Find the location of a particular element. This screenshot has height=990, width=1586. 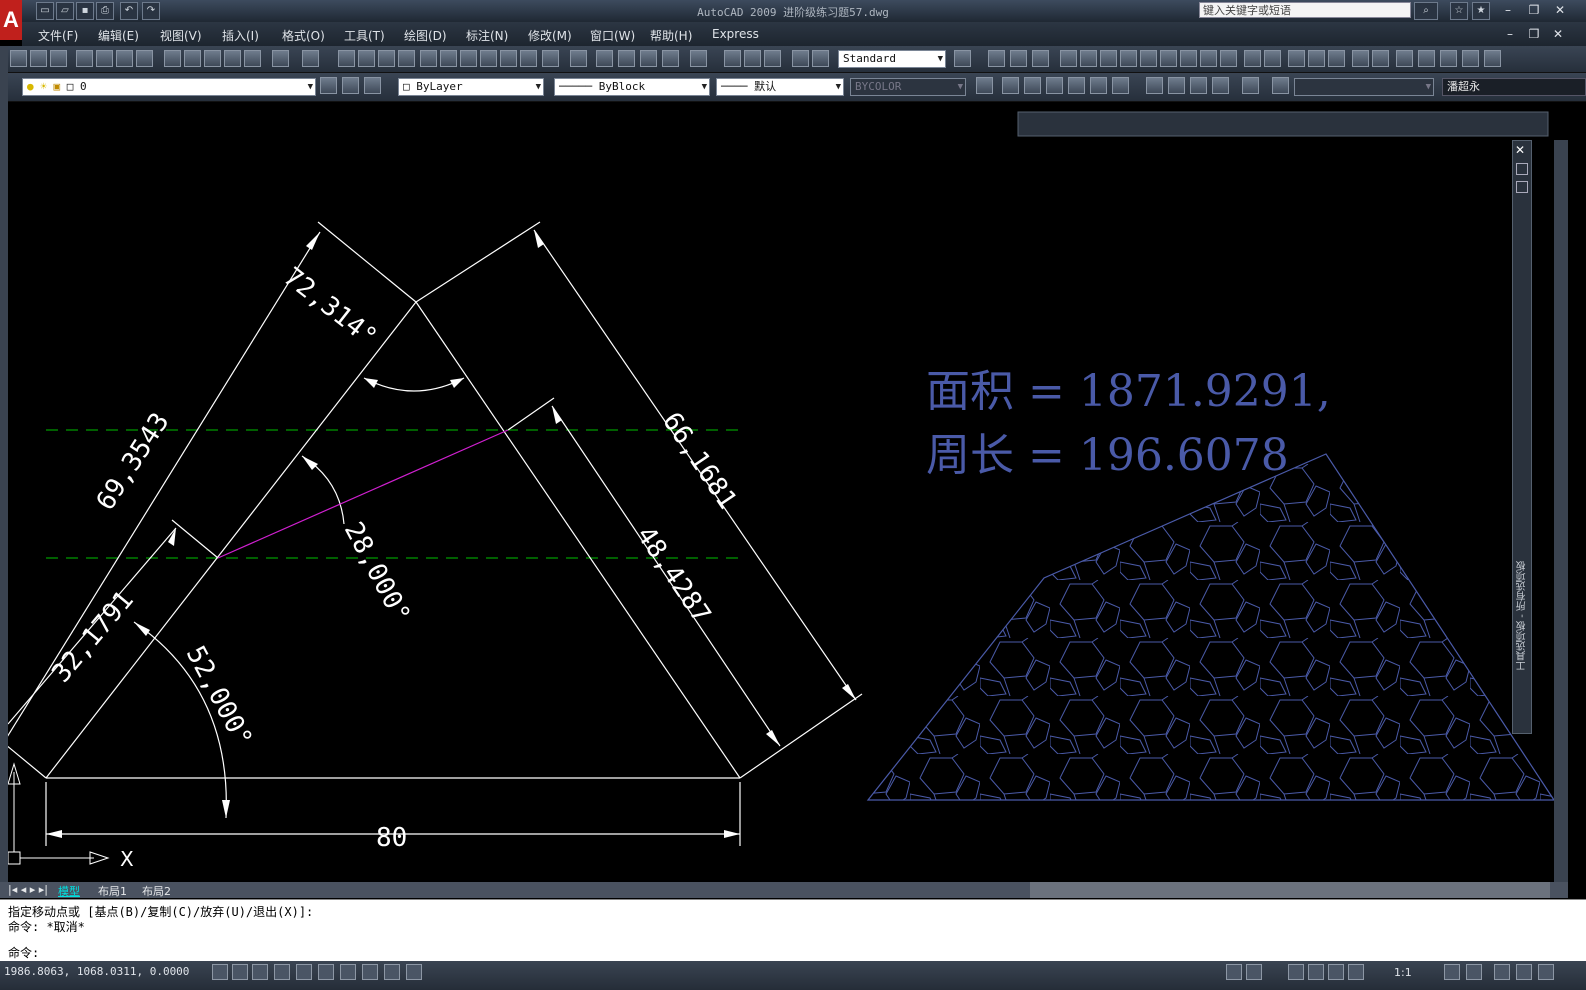

dim-angle-top: 72,314° is located at coordinates (330, 307).